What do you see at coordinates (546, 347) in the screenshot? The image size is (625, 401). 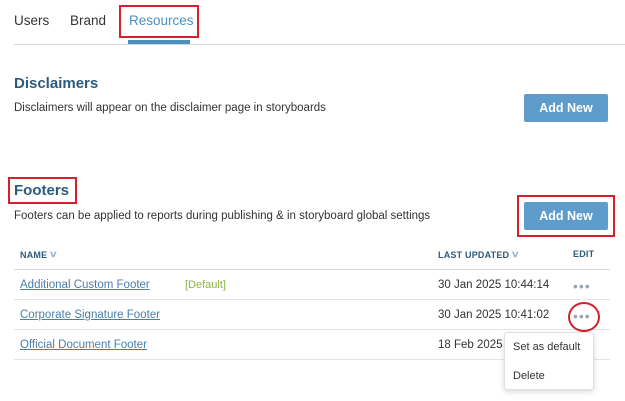 I see `menu-item-set-as-default: Set as default` at bounding box center [546, 347].